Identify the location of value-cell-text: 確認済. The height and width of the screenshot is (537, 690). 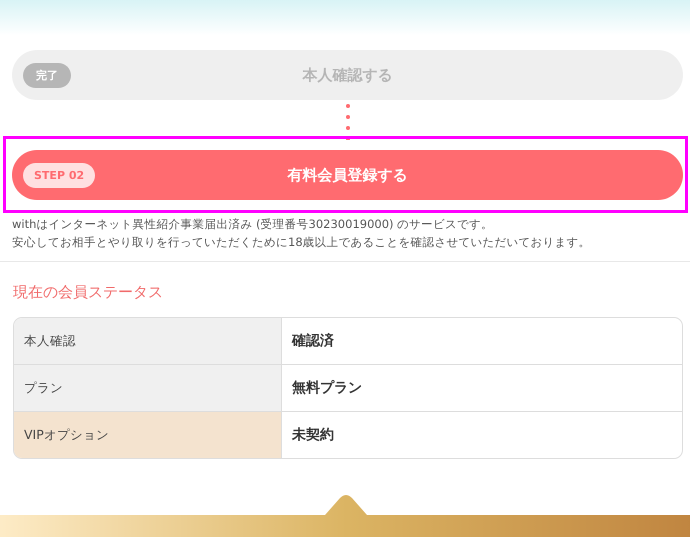
(312, 341).